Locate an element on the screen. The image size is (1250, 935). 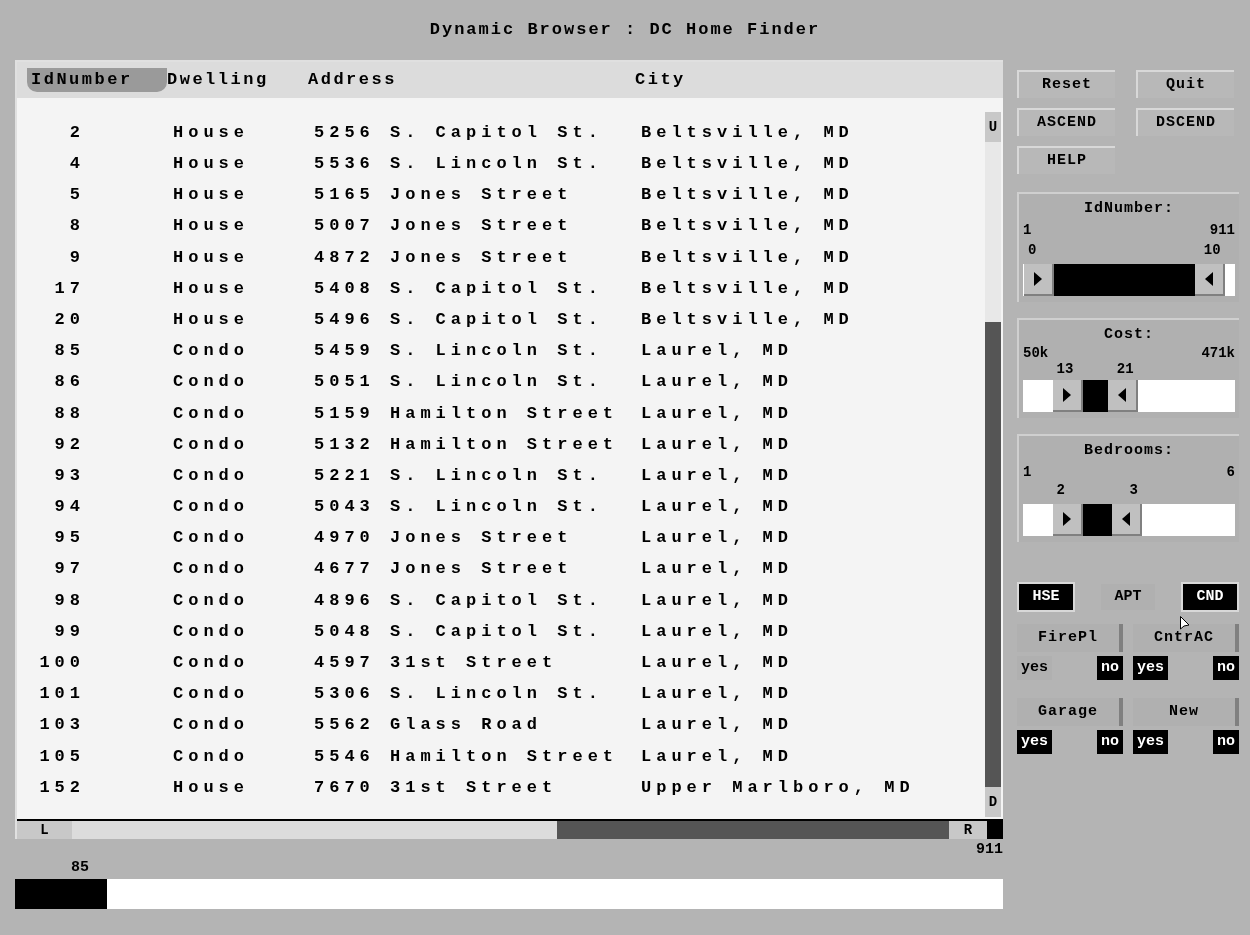
table-cell-text: 9 is located at coordinates (76, 257).